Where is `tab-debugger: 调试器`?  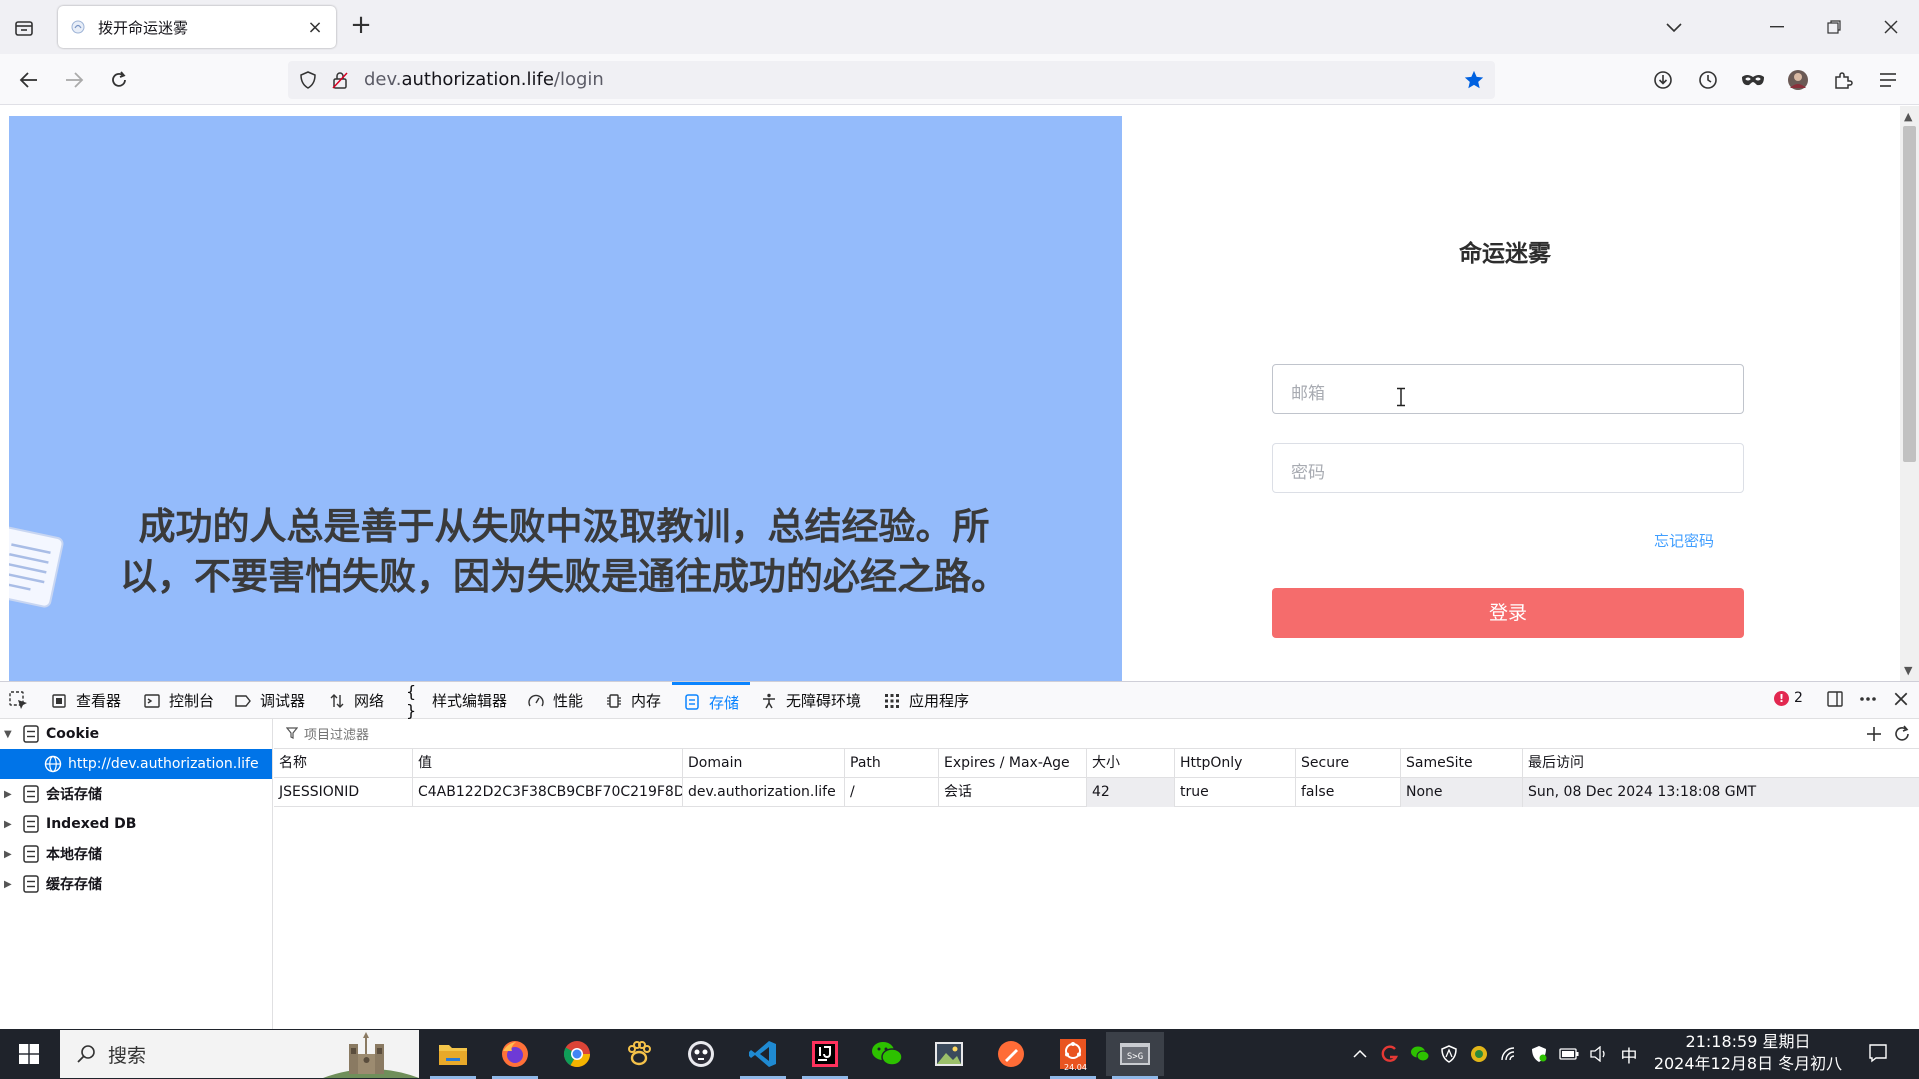
tab-debugger: 调试器 is located at coordinates (269, 700).